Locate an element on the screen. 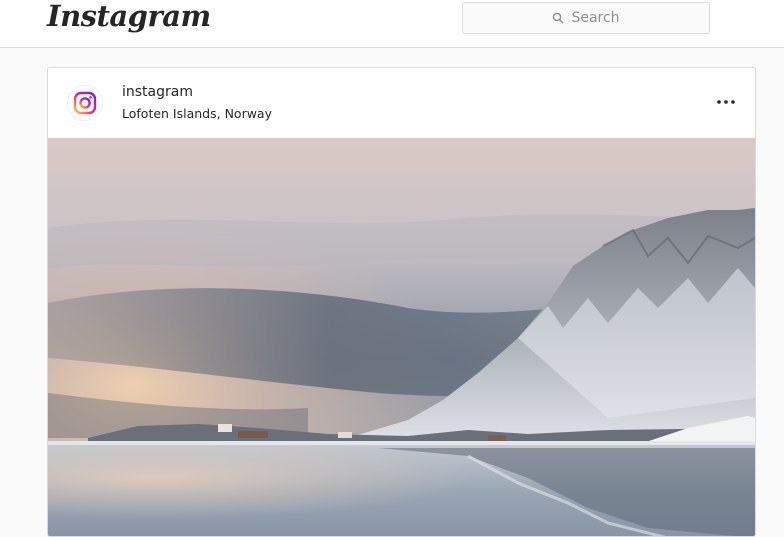 Image resolution: width=784 pixels, height=537 pixels. search-placeholder: Search is located at coordinates (595, 18).